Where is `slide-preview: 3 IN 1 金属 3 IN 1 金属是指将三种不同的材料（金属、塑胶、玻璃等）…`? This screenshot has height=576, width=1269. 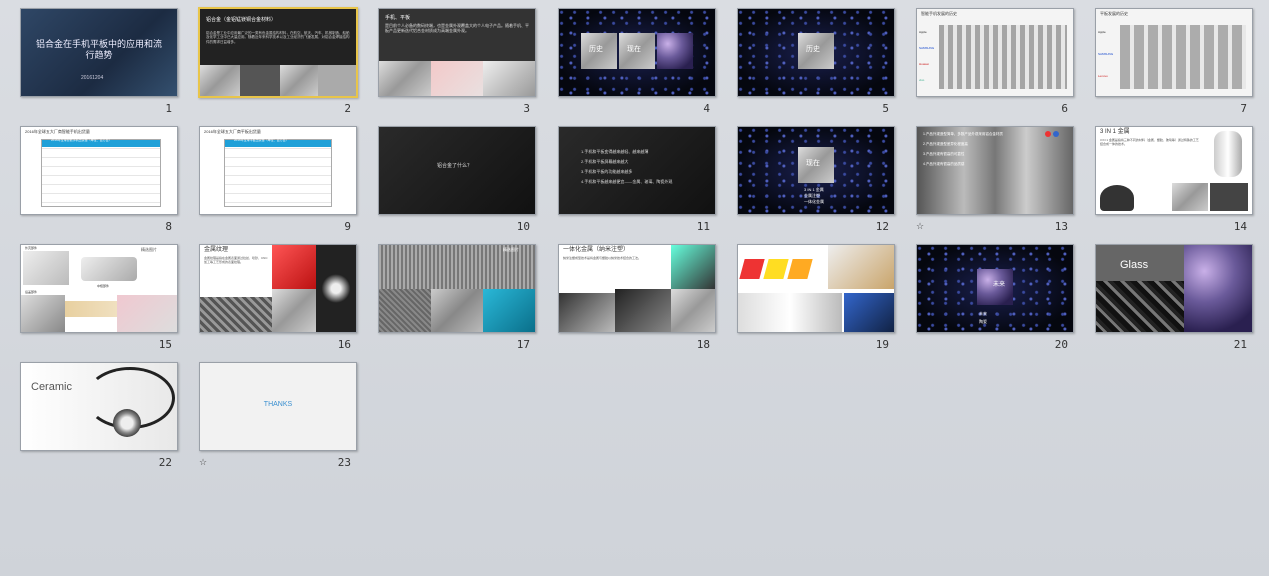
slide-preview: 3 IN 1 金属 3 IN 1 金属是指将三种不同的材料（金属、塑胶、玻璃等）… is located at coordinates (1174, 170).